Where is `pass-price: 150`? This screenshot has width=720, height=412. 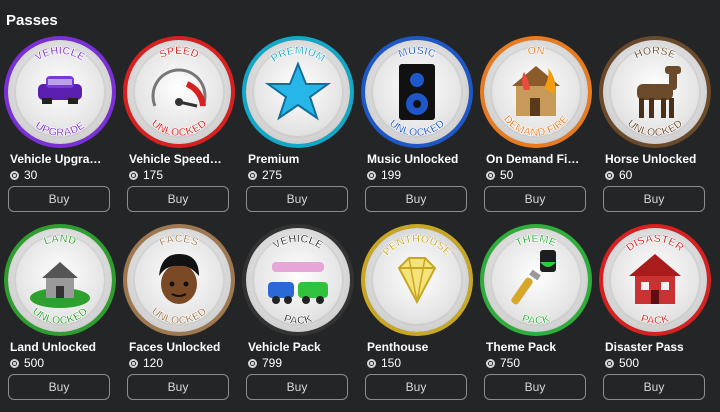
pass-price: 150 is located at coordinates (384, 363).